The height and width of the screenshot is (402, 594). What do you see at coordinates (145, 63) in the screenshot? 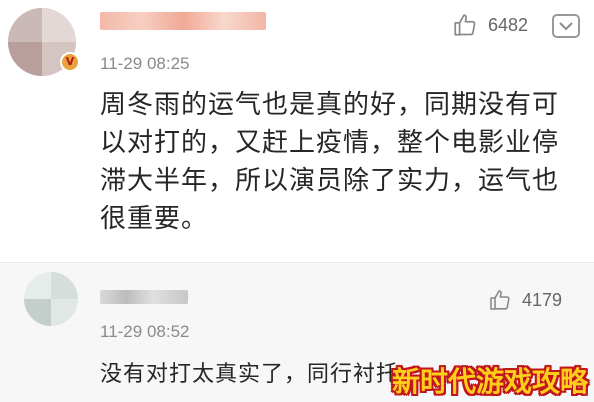
I see `timestamp: 11-29 08:25` at bounding box center [145, 63].